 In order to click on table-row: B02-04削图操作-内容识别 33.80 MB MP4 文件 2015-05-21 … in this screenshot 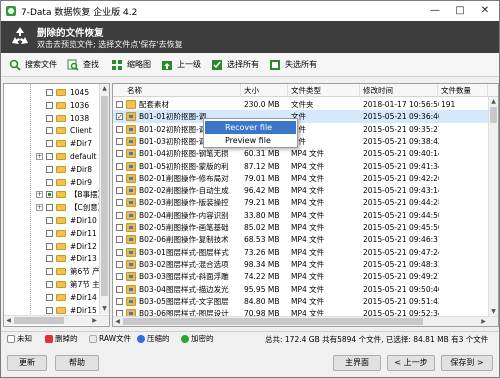, I will do `click(305, 215)`.